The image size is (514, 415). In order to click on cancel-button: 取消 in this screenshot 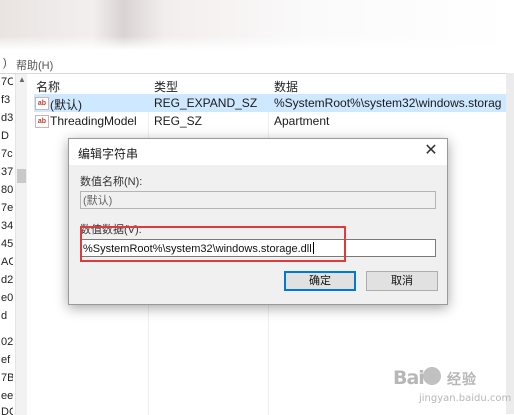, I will do `click(402, 281)`.